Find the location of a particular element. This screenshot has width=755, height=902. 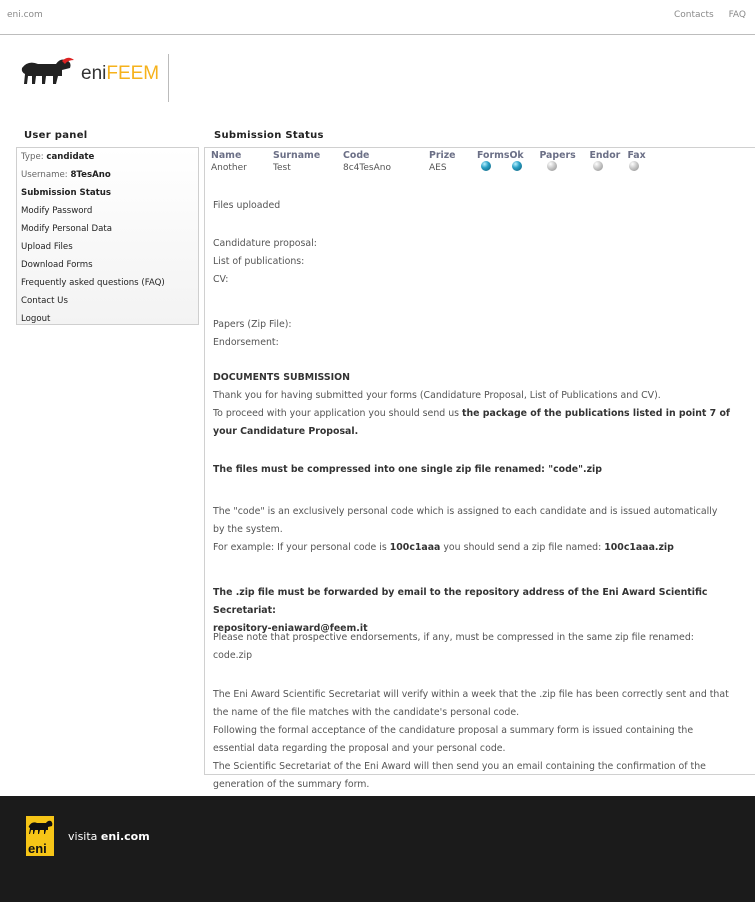

page-title: Submission Status is located at coordinates (269, 135).